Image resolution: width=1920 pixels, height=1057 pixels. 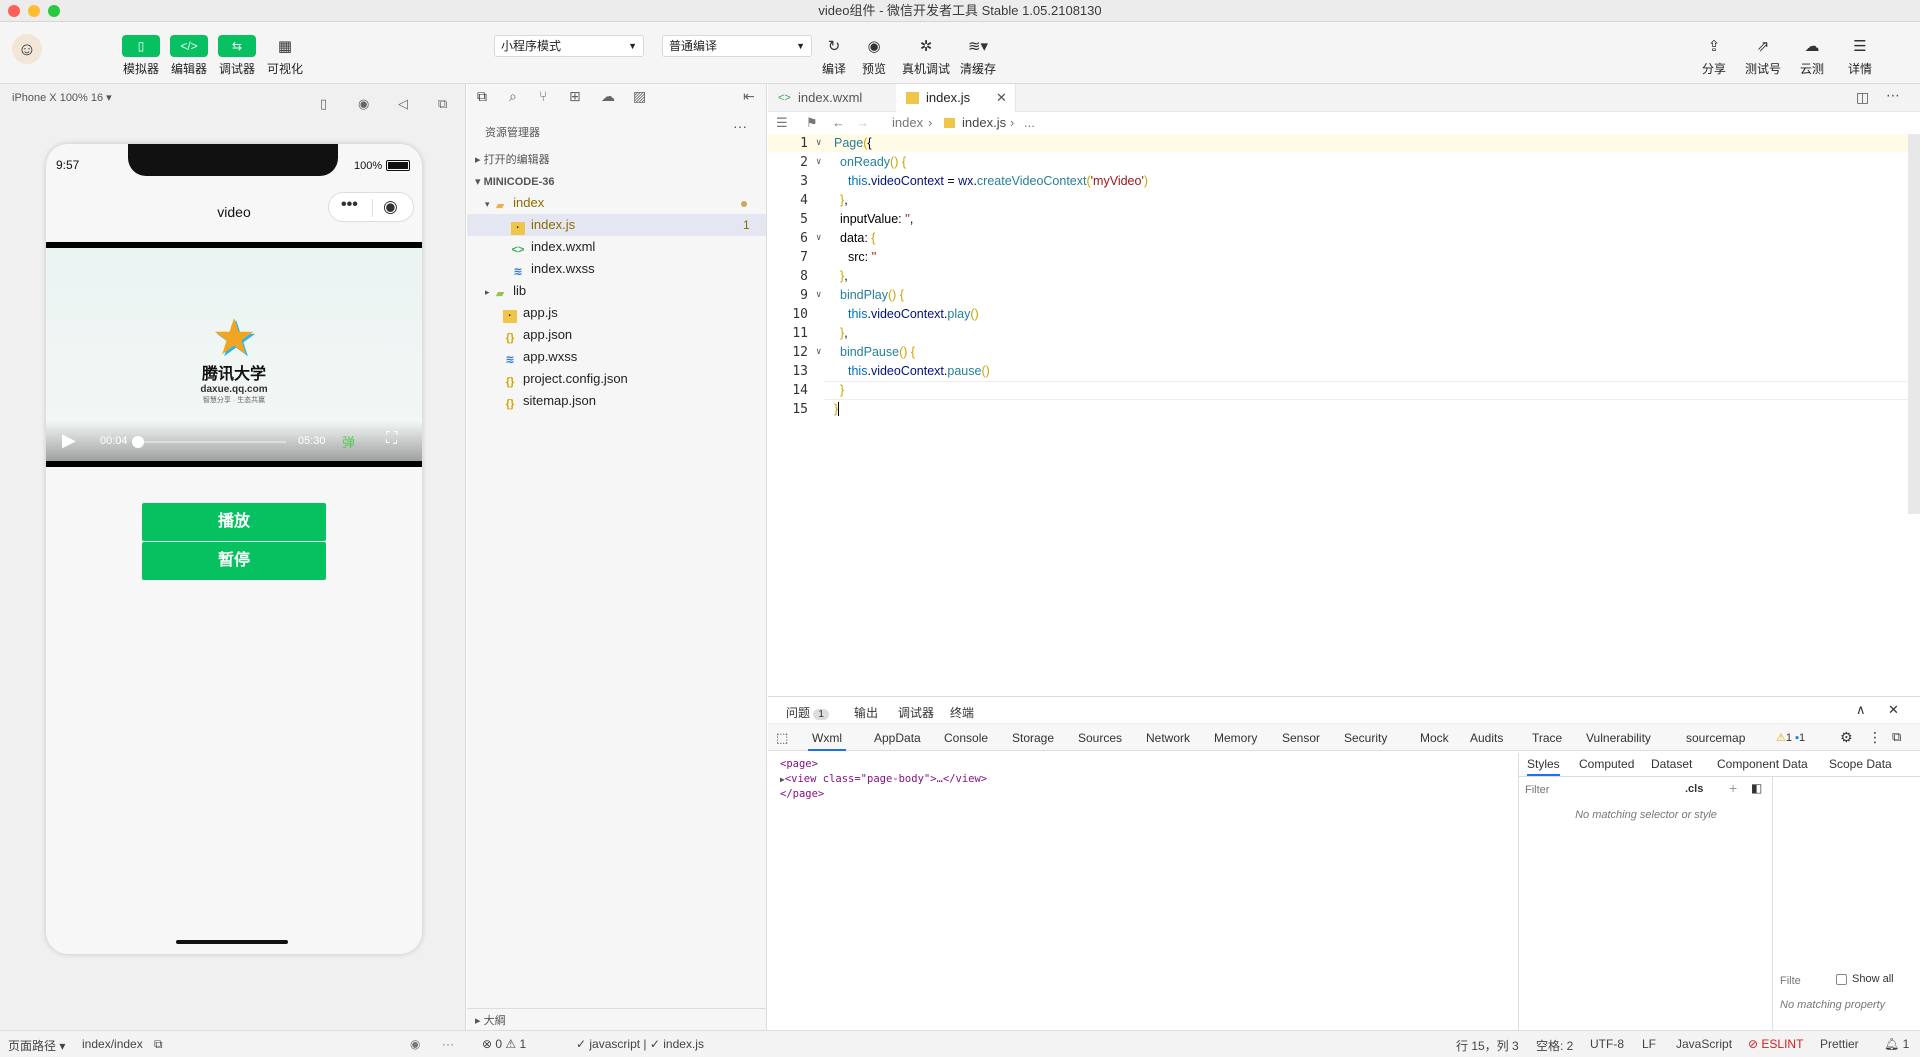 What do you see at coordinates (1860, 56) in the screenshot?
I see `details-button: ☰ 详情` at bounding box center [1860, 56].